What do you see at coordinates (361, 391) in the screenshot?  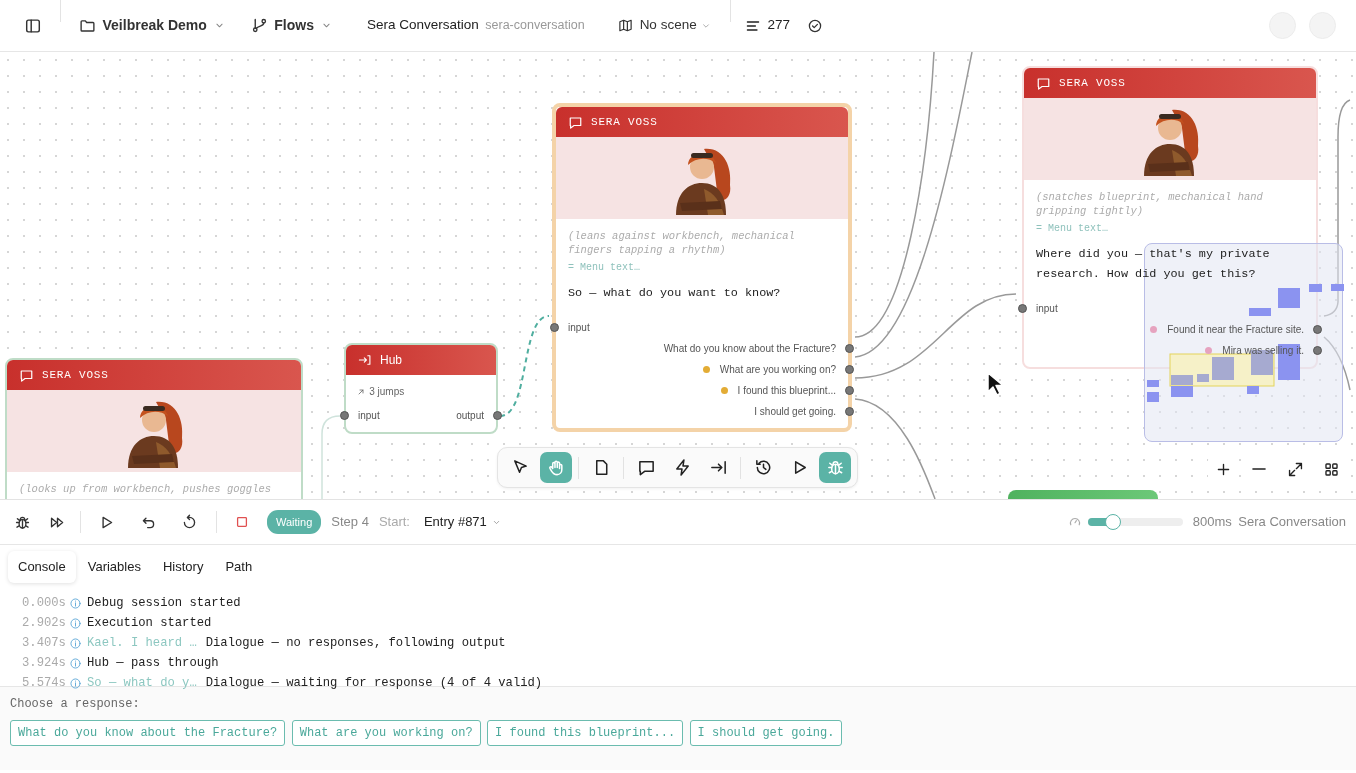 I see `arrow-up-right-icon` at bounding box center [361, 391].